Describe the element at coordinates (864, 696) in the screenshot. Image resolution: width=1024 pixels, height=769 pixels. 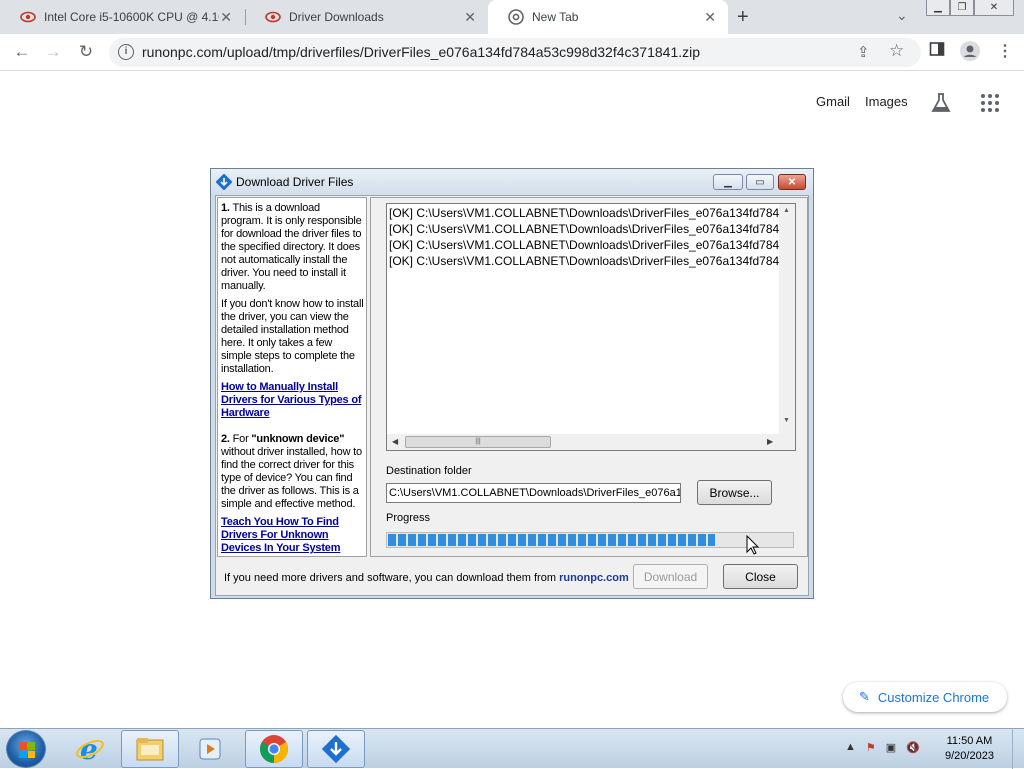
I see `pencil-icon: ✎` at that location.